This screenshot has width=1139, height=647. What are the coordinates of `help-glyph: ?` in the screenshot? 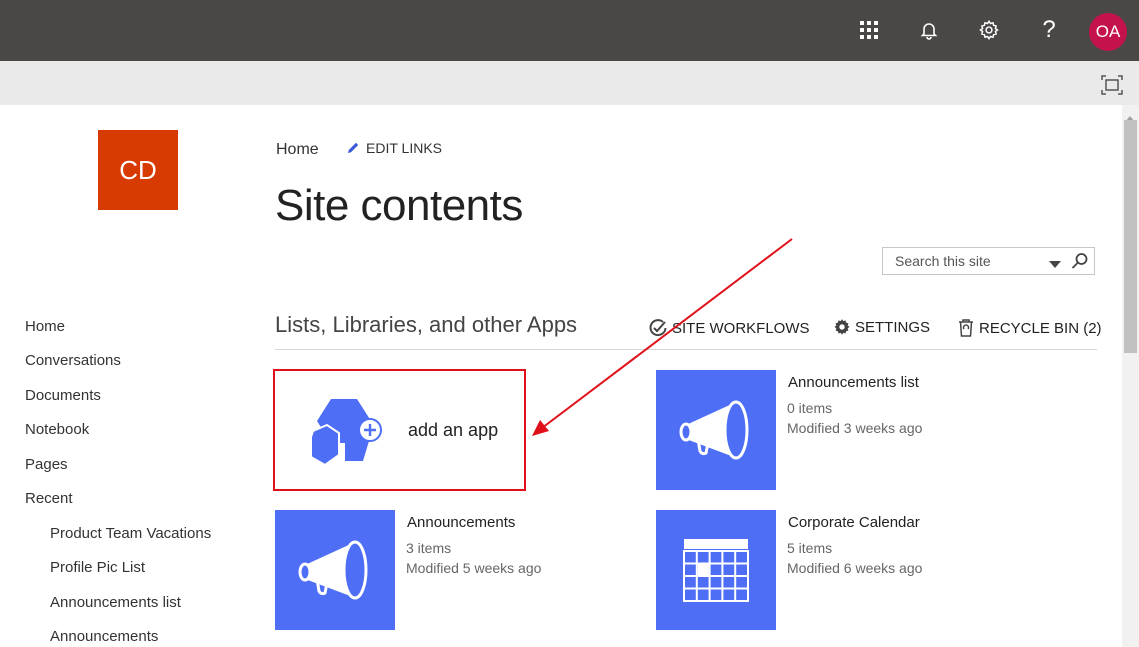 It's located at (1049, 29).